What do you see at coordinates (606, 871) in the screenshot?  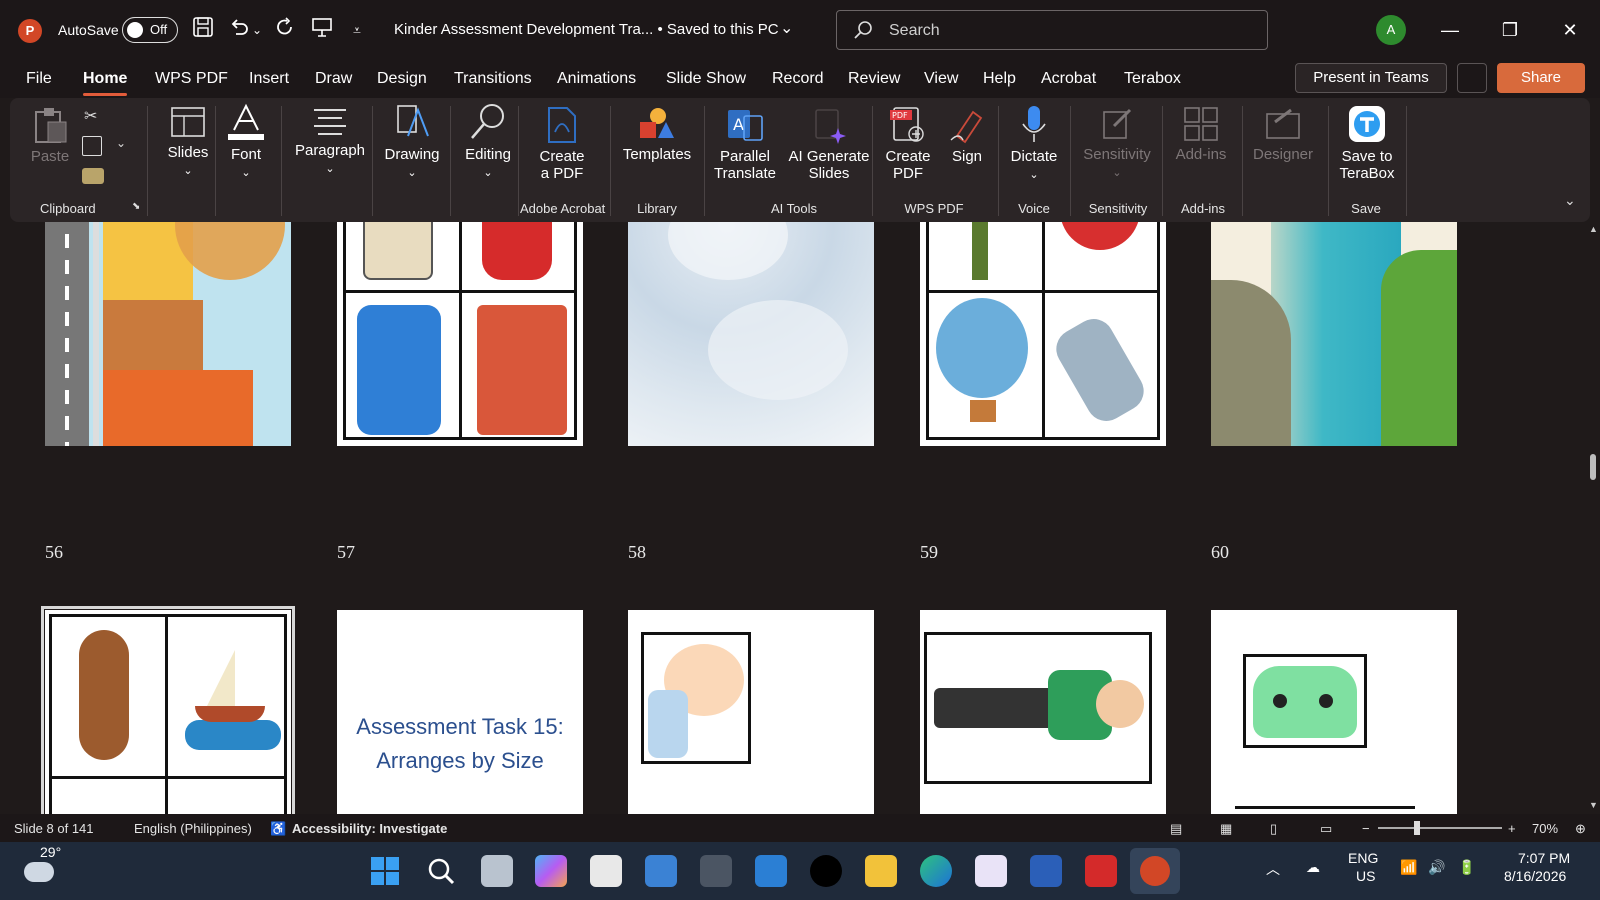 I see `snipping-tool-icon` at bounding box center [606, 871].